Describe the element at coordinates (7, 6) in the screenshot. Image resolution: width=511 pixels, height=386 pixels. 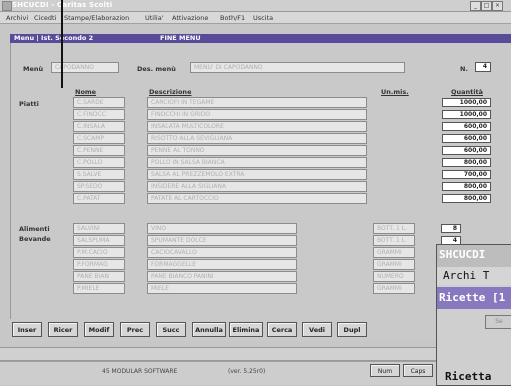
I see `app-icon` at that location.